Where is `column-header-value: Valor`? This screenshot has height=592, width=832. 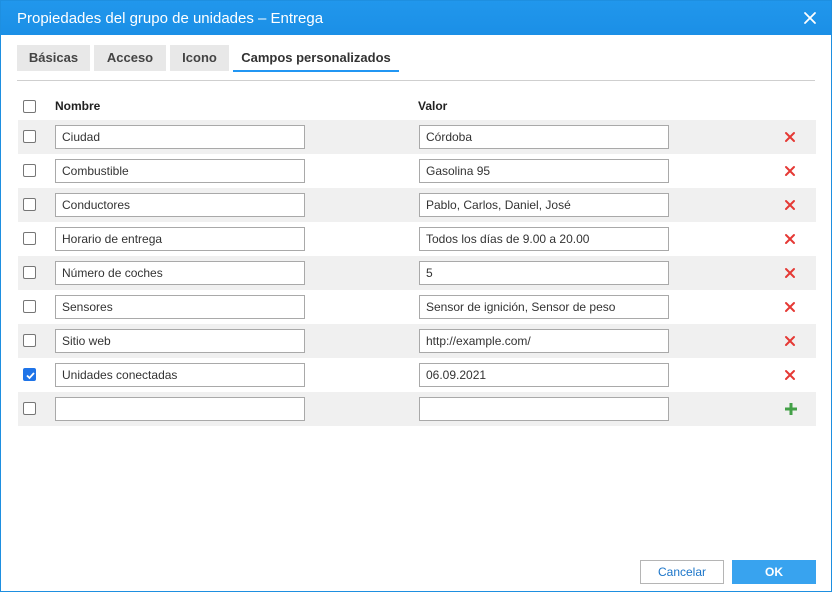
column-header-value: Valor is located at coordinates (433, 106).